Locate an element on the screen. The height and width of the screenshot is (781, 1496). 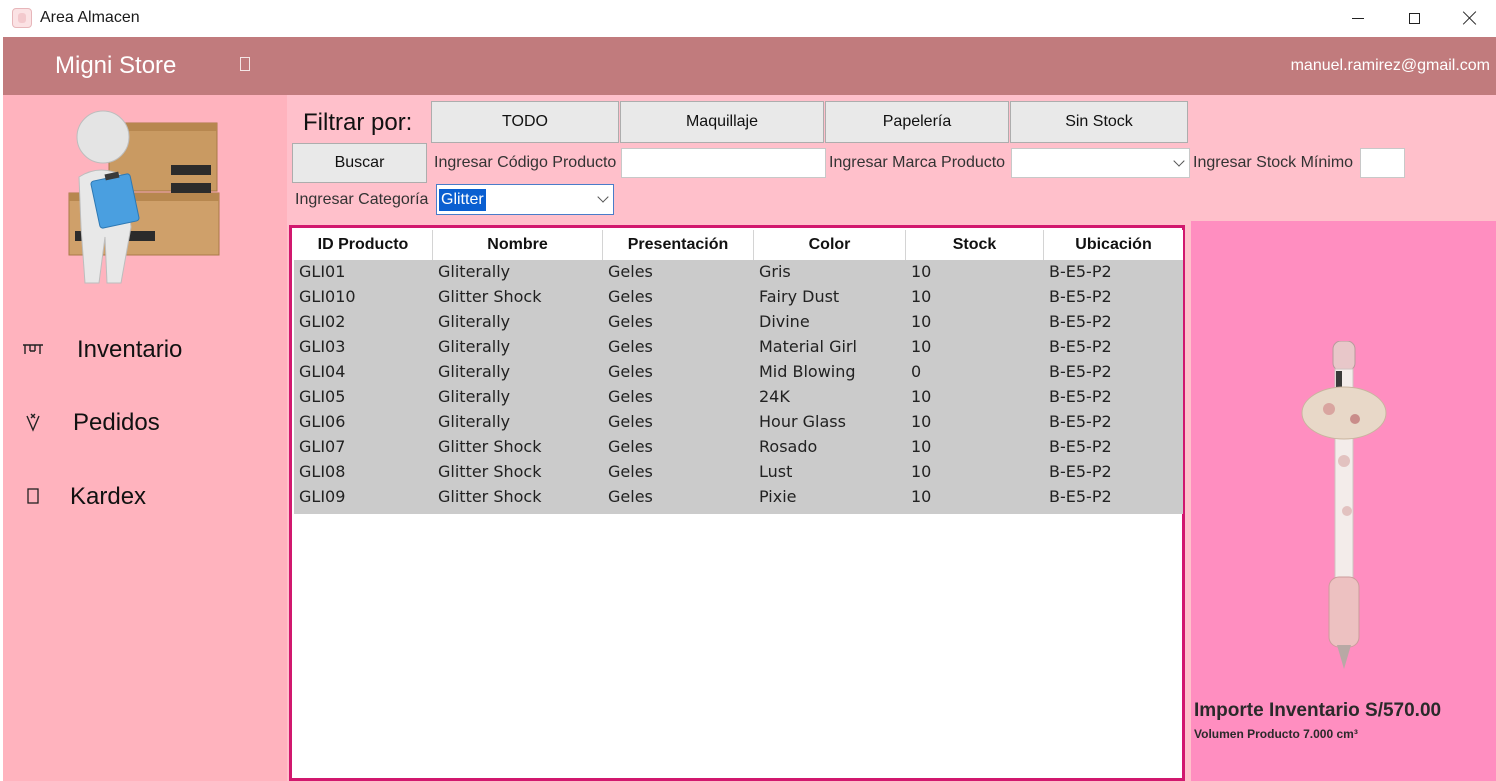
cell-id: GLI01 is located at coordinates (322, 271).